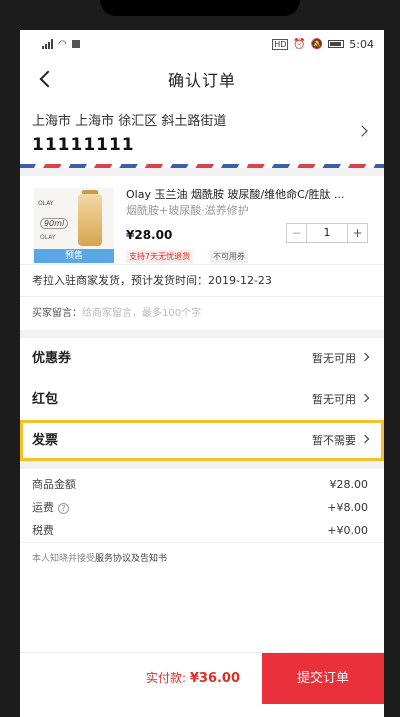 The width and height of the screenshot is (400, 717). Describe the element at coordinates (47, 79) in the screenshot. I see `back-arrow-icon` at that location.